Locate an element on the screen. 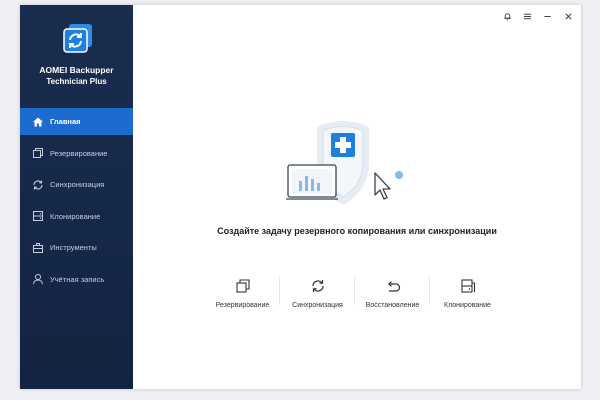  minimize-icon is located at coordinates (547, 17).